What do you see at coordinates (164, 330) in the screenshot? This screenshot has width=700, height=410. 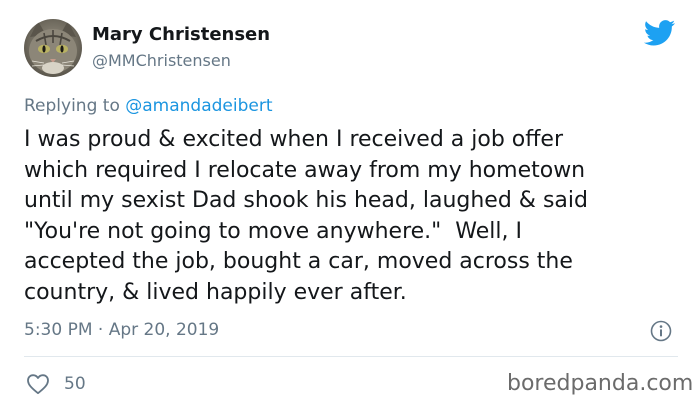 I see `tweet-date: Apr 20, 2019` at bounding box center [164, 330].